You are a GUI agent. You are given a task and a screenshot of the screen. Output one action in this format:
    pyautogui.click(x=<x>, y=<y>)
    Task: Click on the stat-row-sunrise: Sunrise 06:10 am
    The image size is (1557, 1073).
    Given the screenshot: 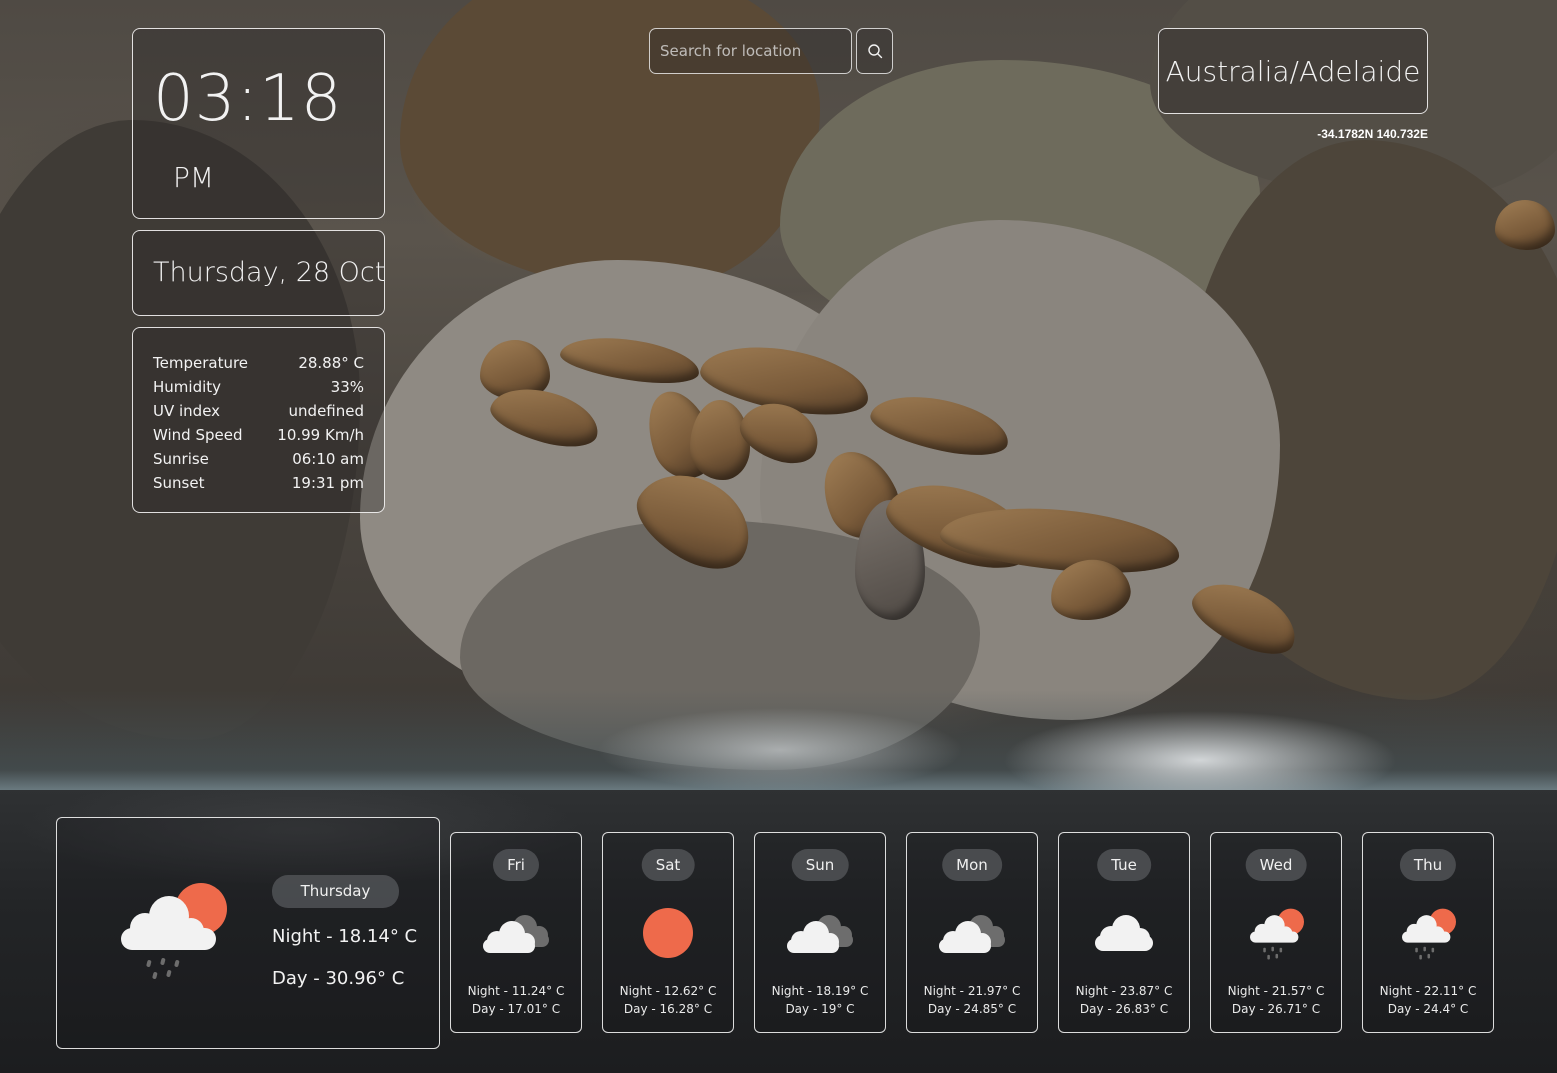 What is the action you would take?
    pyautogui.click(x=258, y=459)
    